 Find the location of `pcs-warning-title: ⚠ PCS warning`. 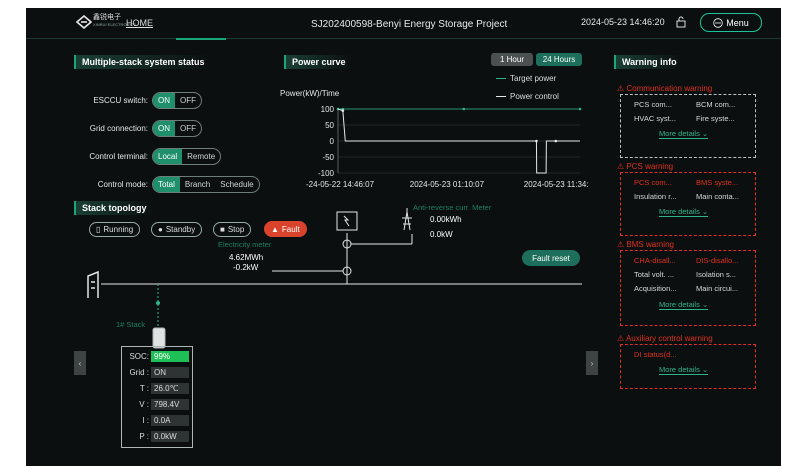

pcs-warning-title: ⚠ PCS warning is located at coordinates (647, 166).